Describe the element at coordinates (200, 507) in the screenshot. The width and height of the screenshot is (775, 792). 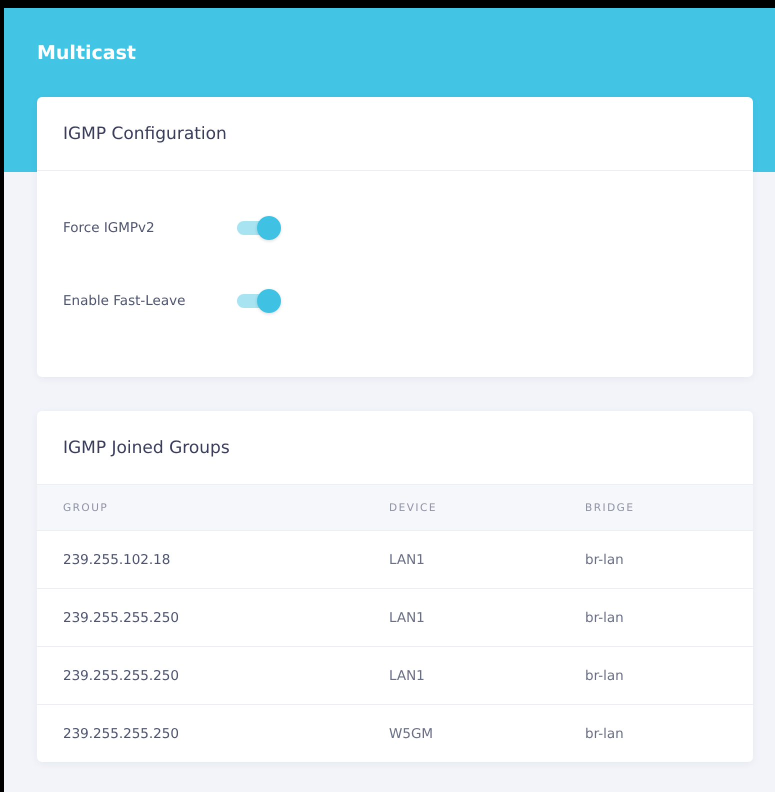
I see `column-header: GROUP` at that location.